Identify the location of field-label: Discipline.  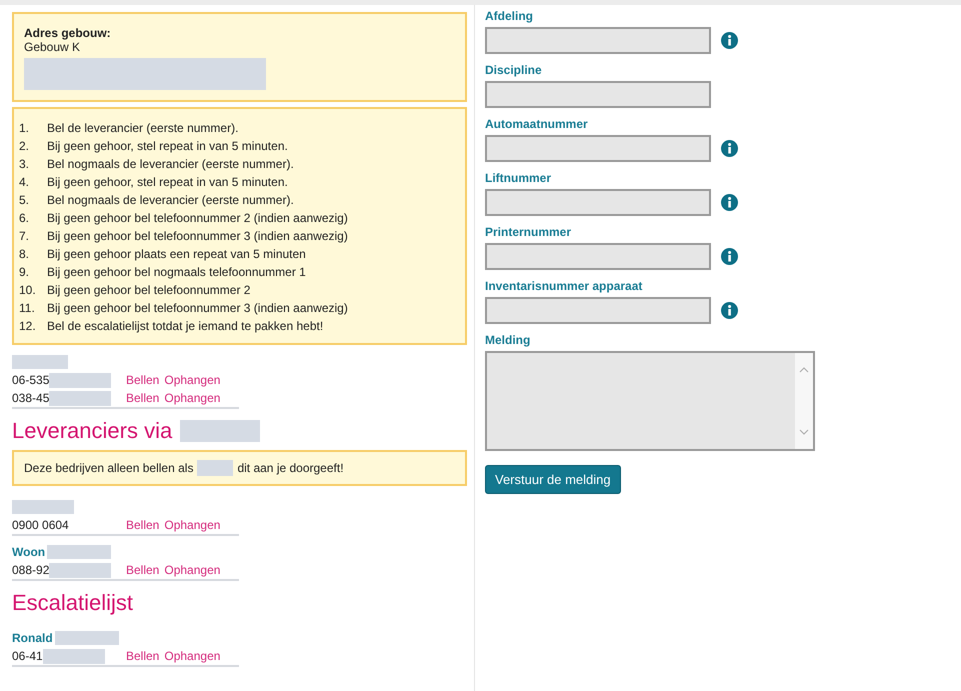
(514, 71).